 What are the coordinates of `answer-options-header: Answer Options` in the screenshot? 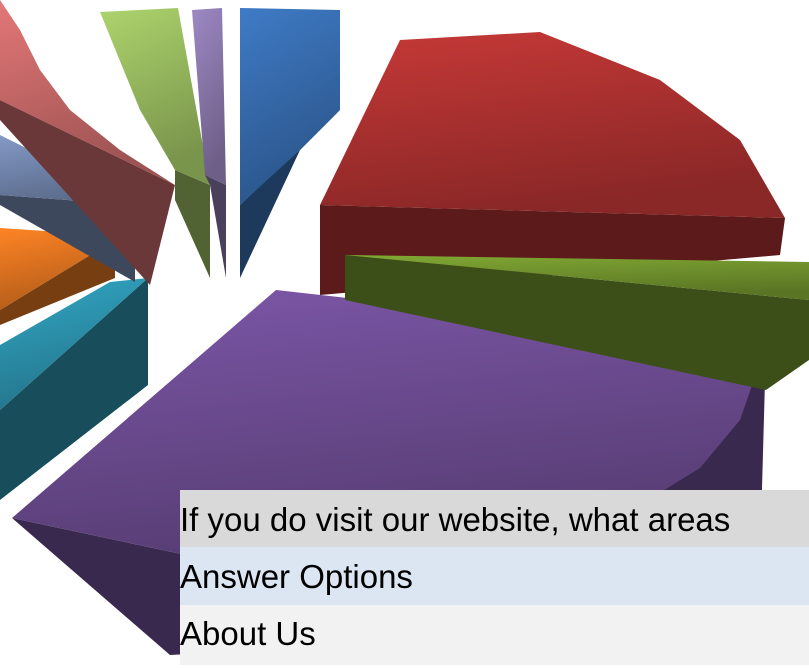 It's located at (494, 576).